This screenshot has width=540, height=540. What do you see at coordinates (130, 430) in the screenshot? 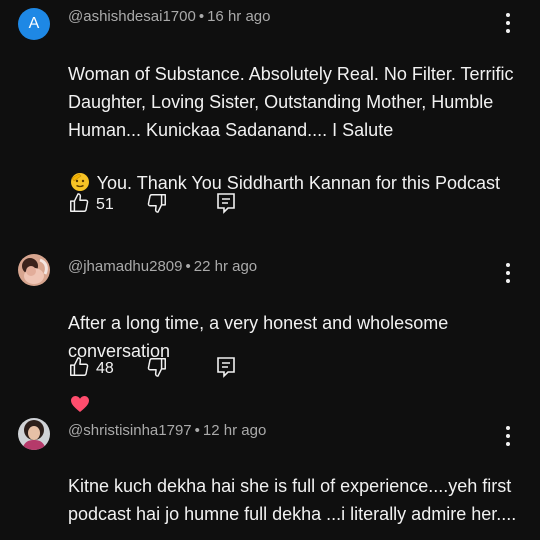
I see `comment-author: @shristisinha1797` at bounding box center [130, 430].